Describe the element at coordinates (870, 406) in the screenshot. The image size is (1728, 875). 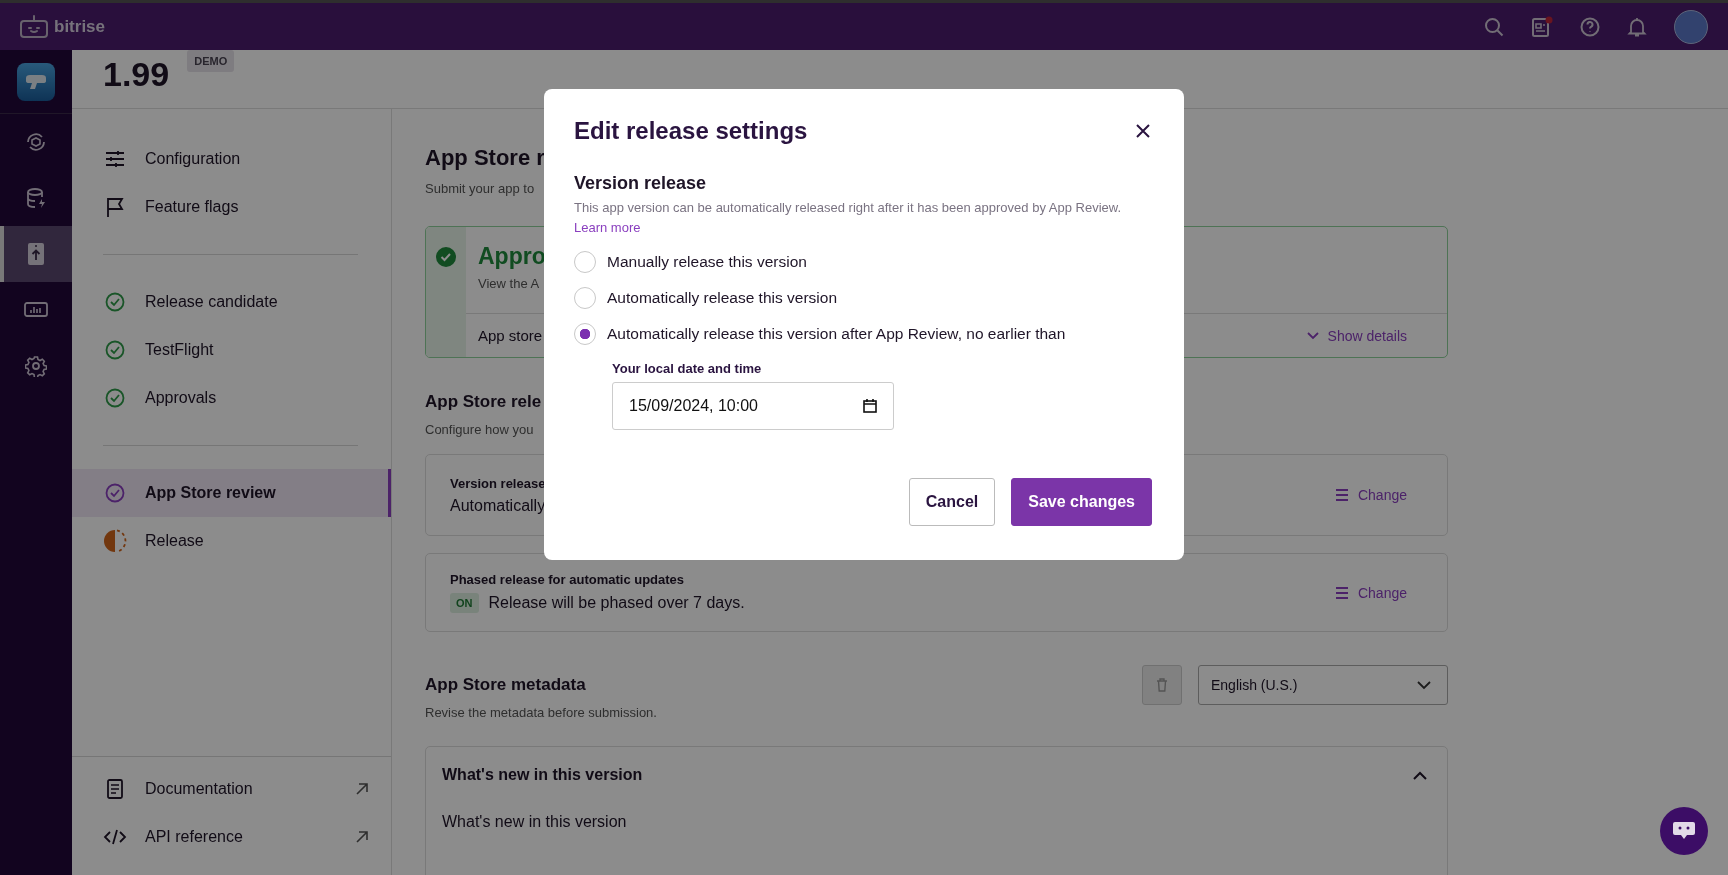
I see `calendar-icon` at that location.